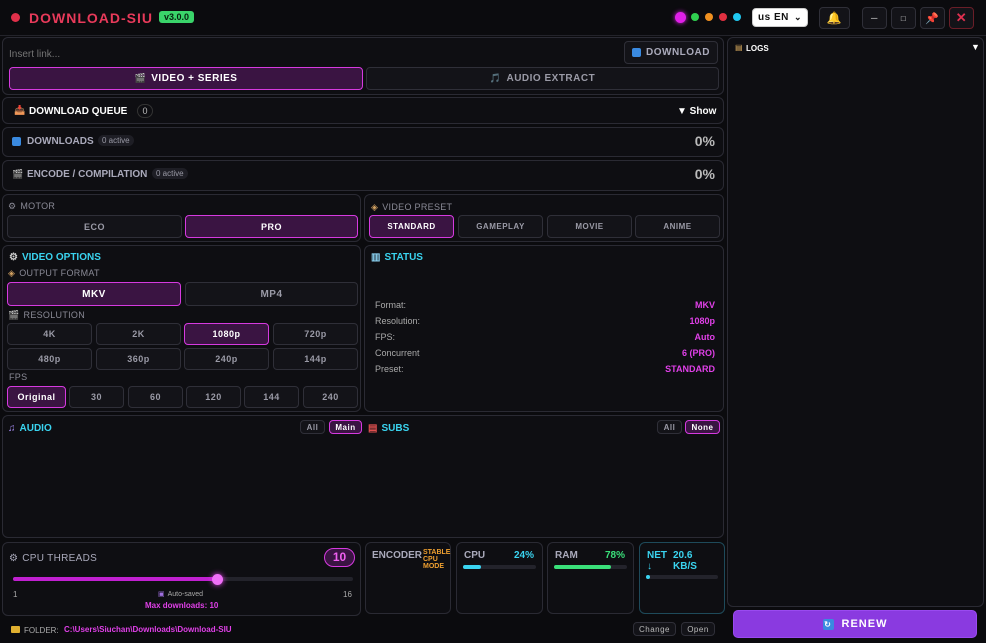 This screenshot has width=986, height=643. Describe the element at coordinates (138, 359) in the screenshot. I see `resolution-360p-button: 360p` at that location.